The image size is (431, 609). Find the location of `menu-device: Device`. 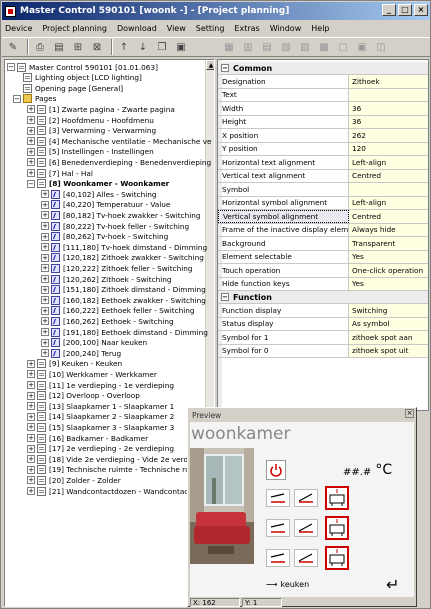

menu-device: Device is located at coordinates (19, 28).